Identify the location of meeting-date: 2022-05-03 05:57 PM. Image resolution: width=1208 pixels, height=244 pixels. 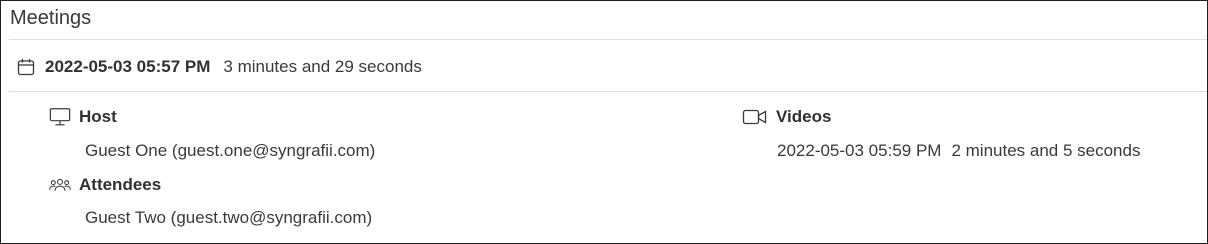
(128, 66).